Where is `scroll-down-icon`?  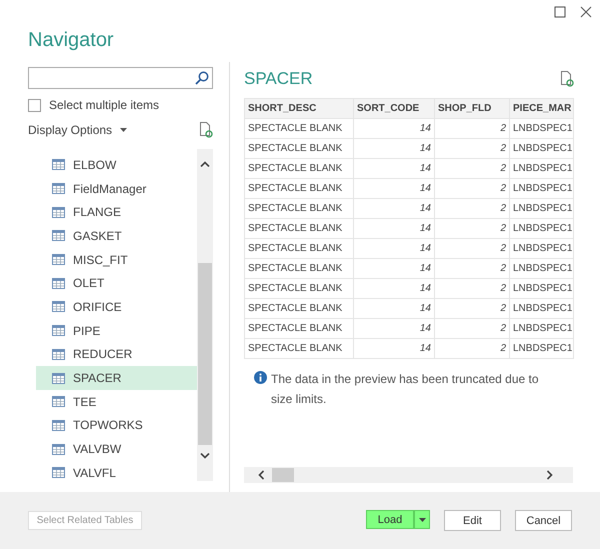 scroll-down-icon is located at coordinates (205, 456).